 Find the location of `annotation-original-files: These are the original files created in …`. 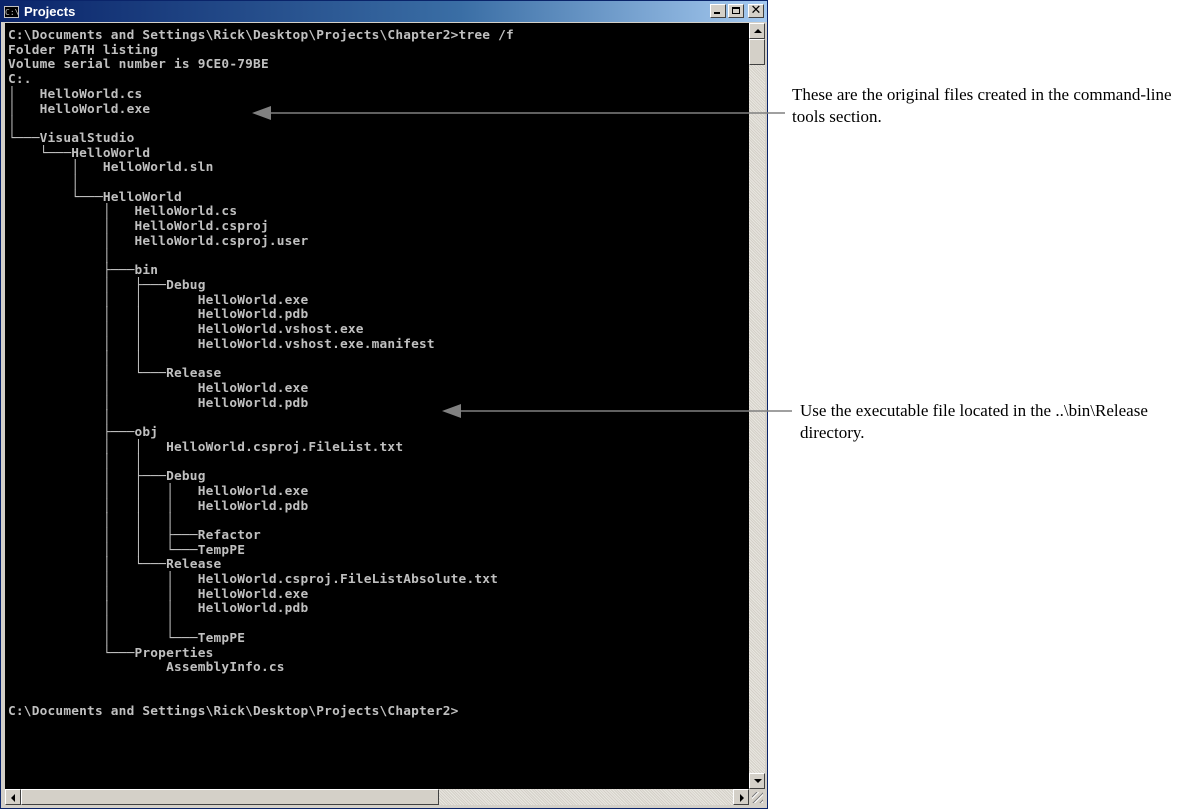

annotation-original-files: These are the original files created in … is located at coordinates (982, 105).